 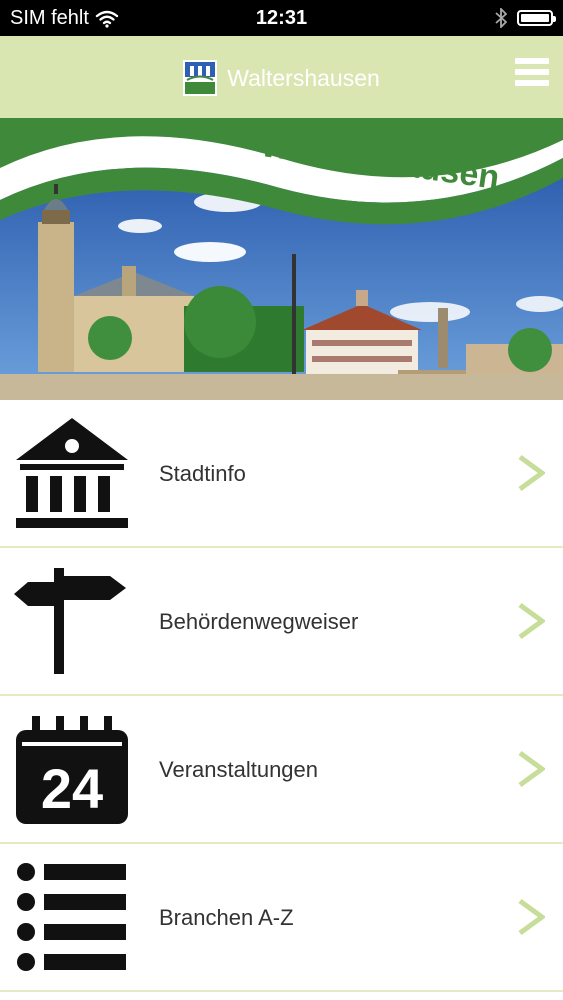 What do you see at coordinates (200, 78) in the screenshot?
I see `coat-of-arms-icon` at bounding box center [200, 78].